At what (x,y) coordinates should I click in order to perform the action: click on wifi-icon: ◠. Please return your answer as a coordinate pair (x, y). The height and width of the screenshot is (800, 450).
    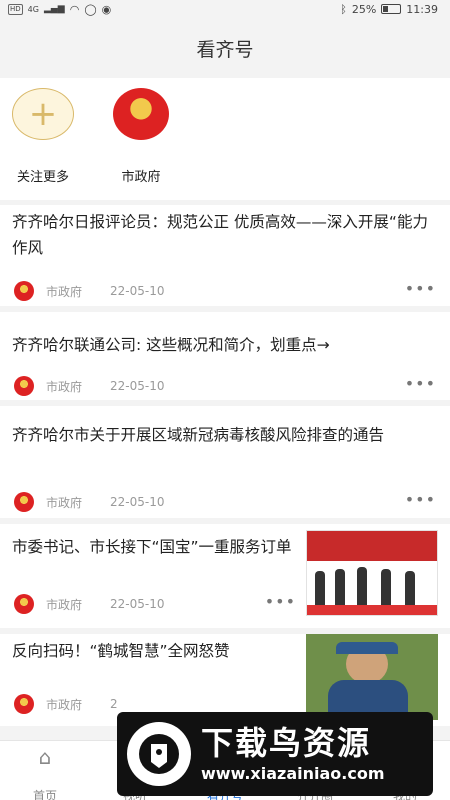
    Looking at the image, I should click on (74, 9).